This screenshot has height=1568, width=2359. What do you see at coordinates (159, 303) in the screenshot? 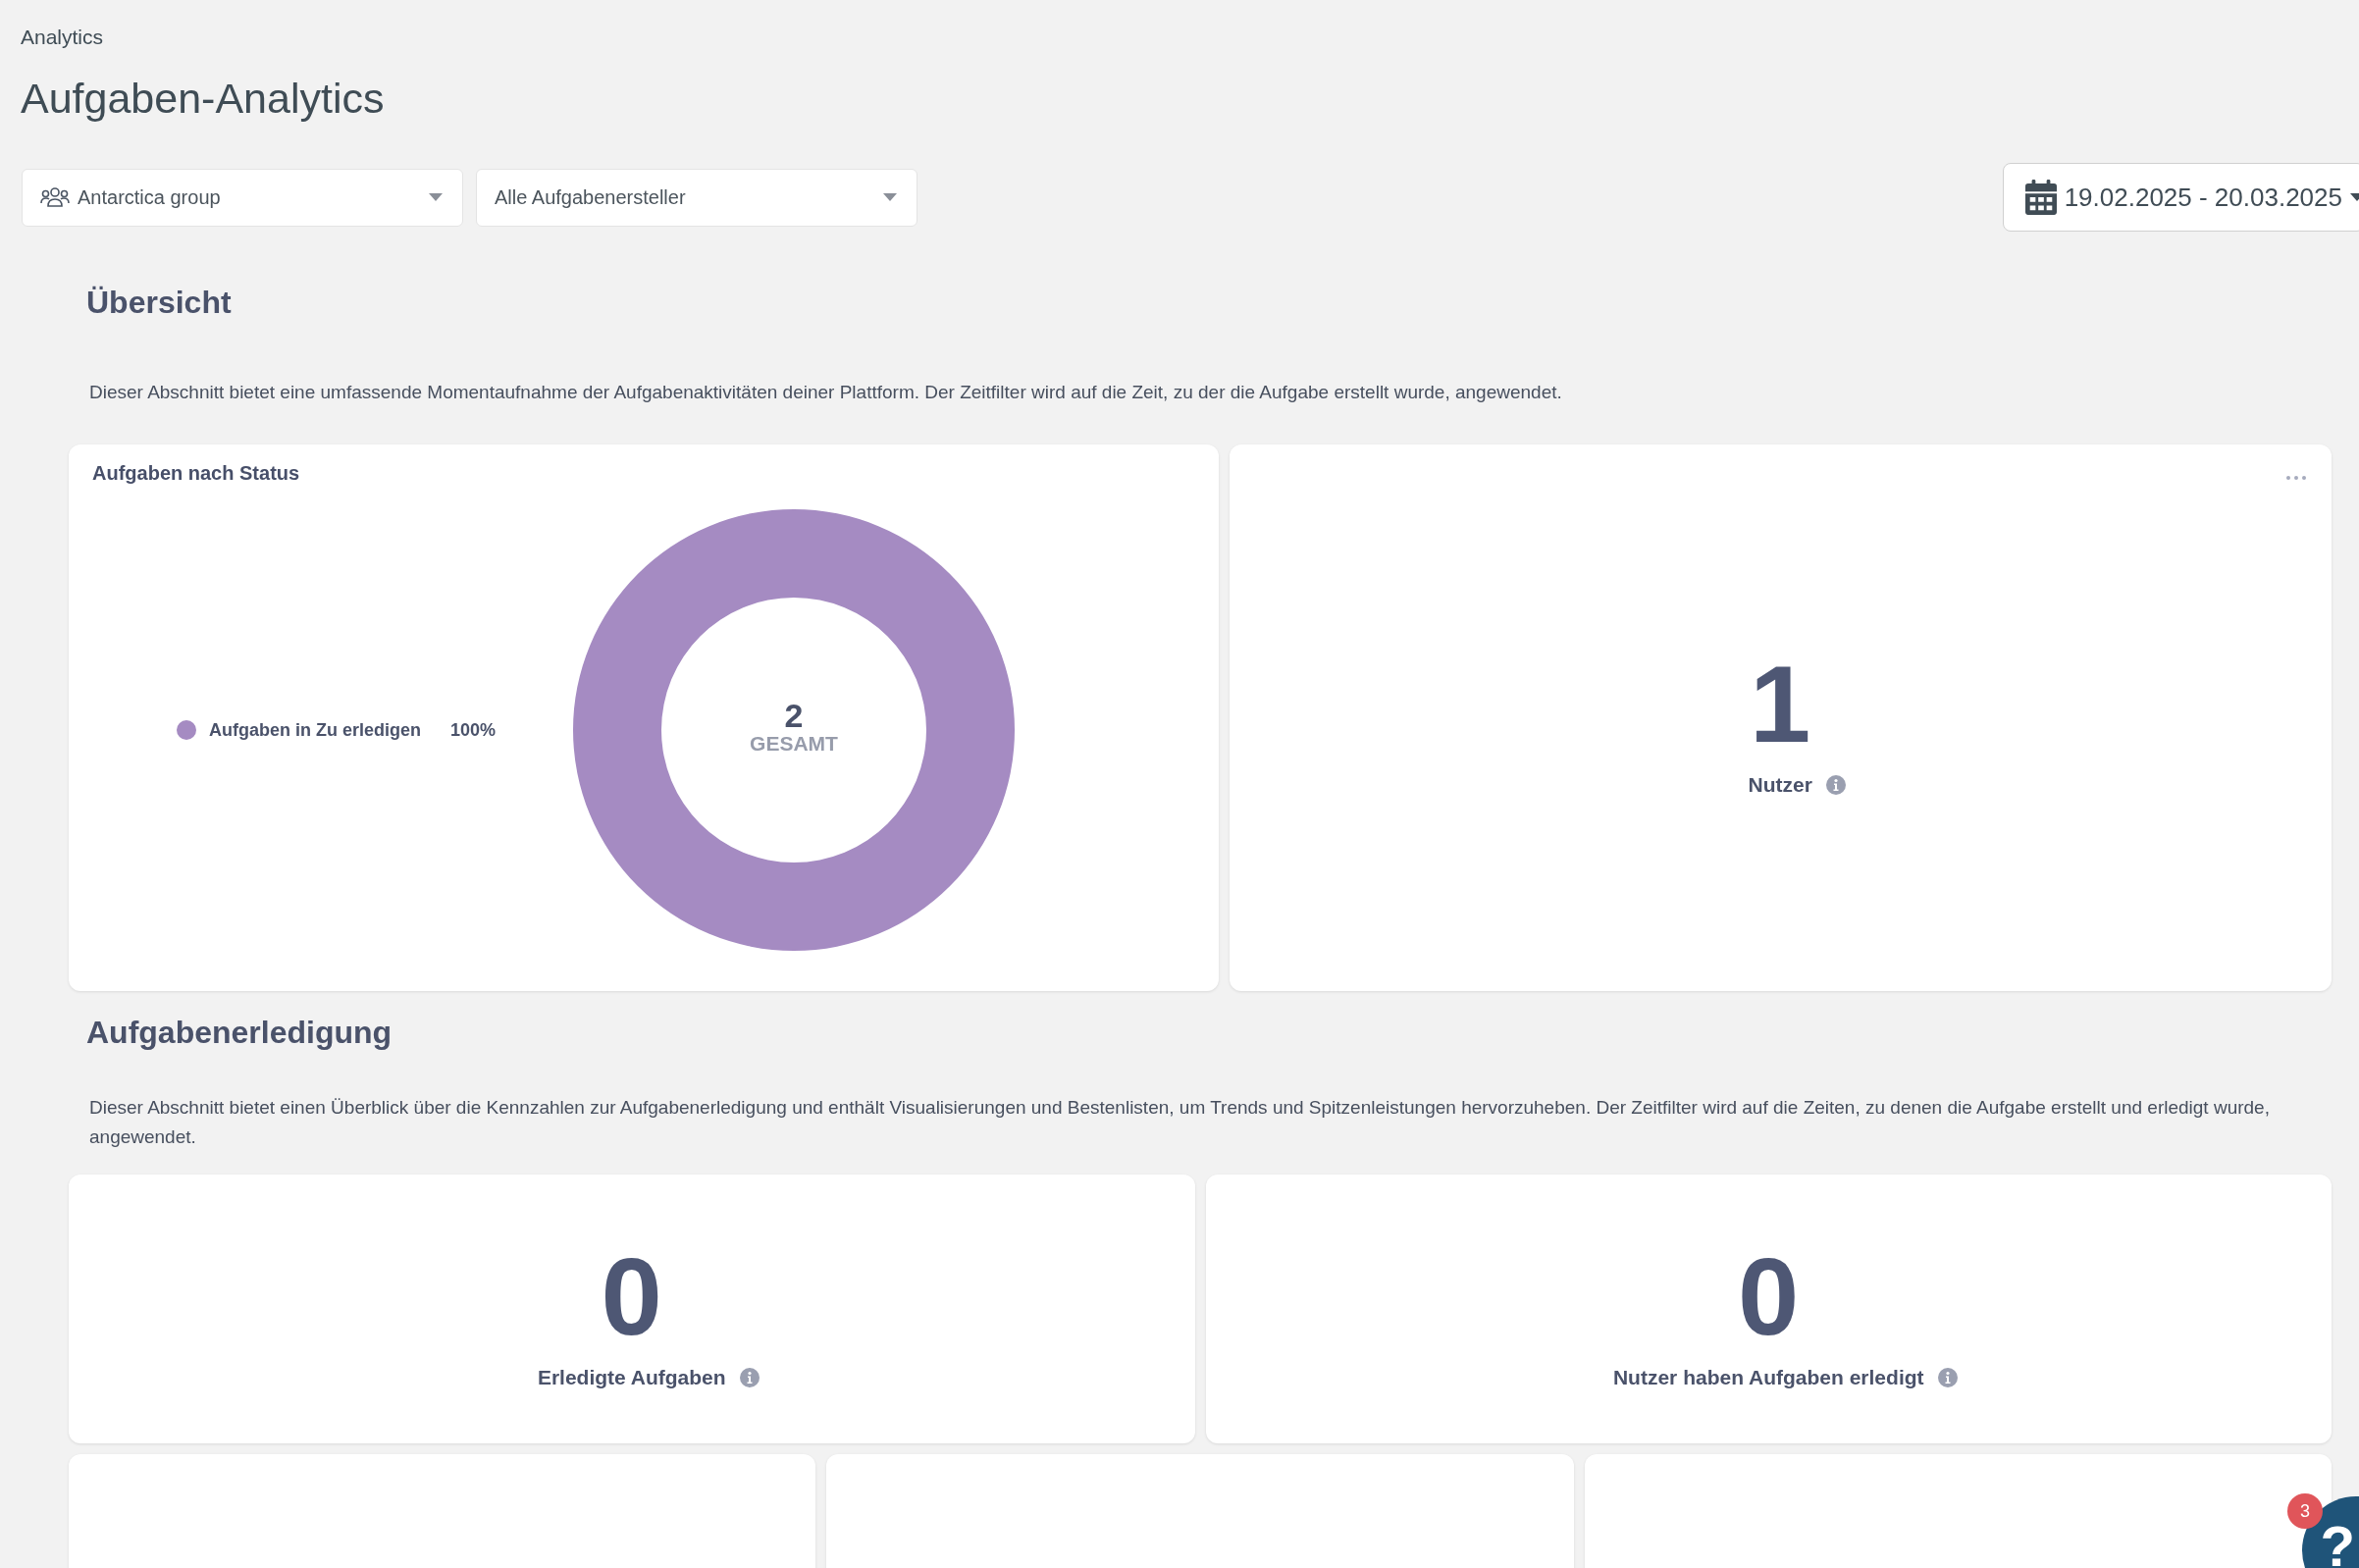
I see `section-heading: Übersicht` at bounding box center [159, 303].